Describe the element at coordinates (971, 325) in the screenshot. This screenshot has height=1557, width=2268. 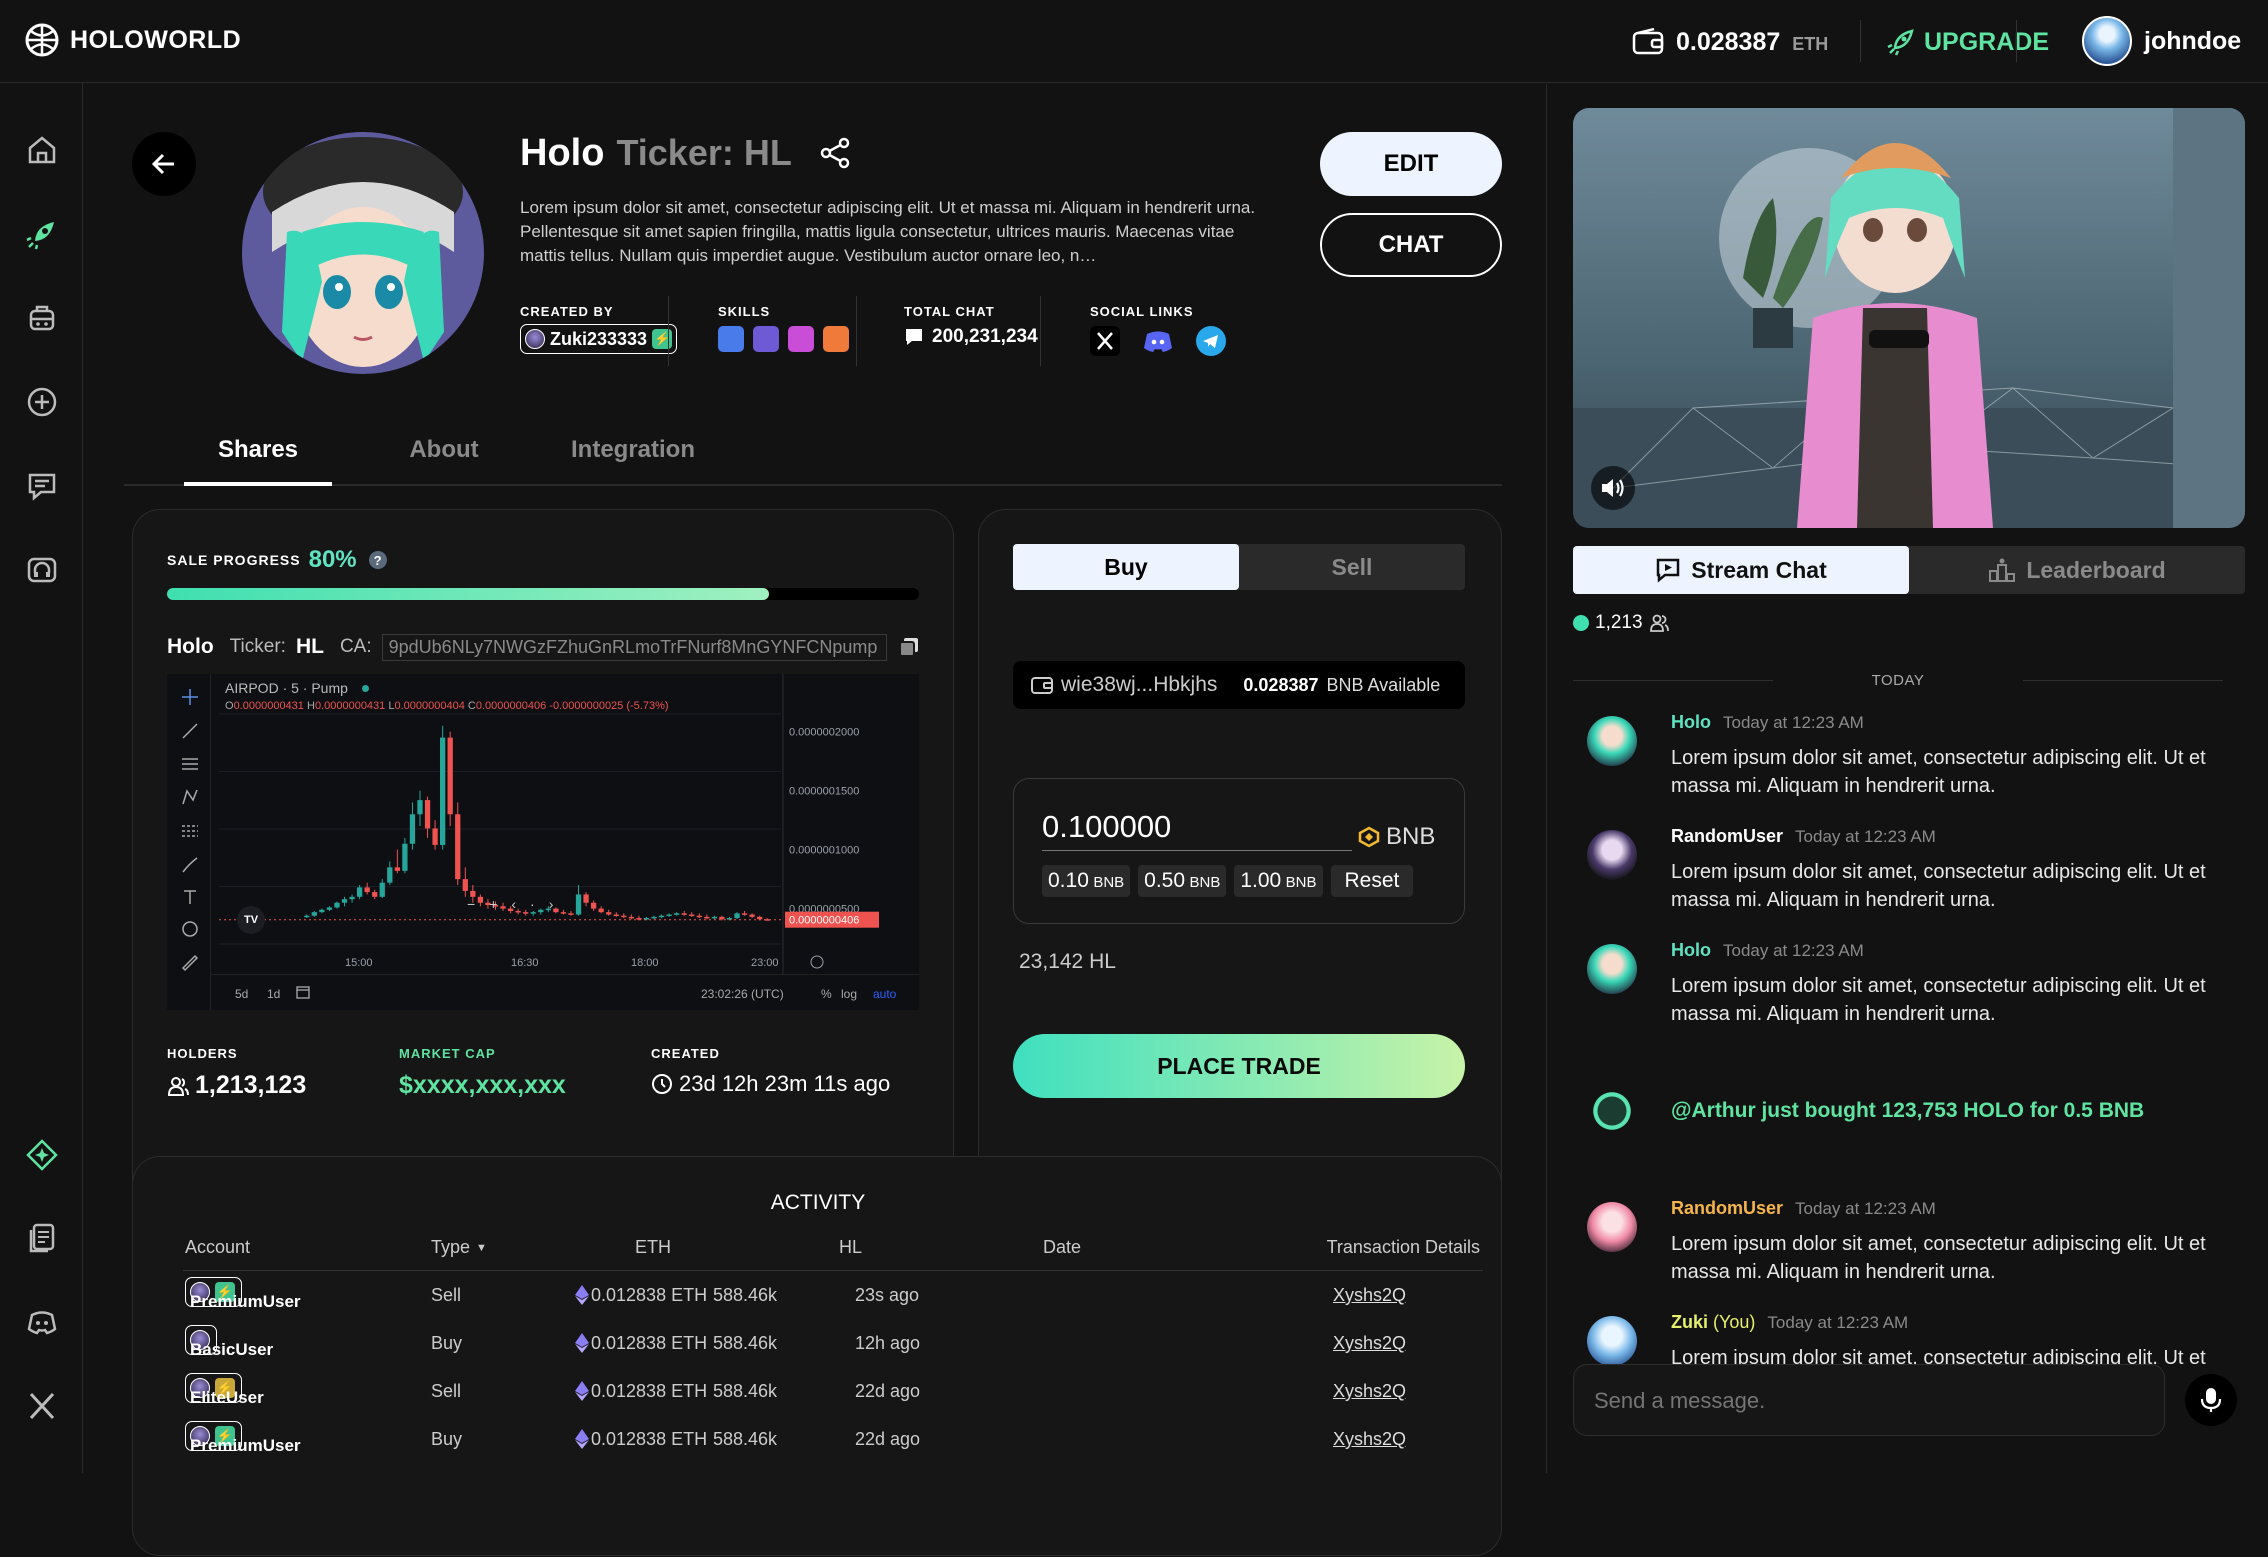
I see `total-chat: TOTAL CHAT 200,231,234` at that location.